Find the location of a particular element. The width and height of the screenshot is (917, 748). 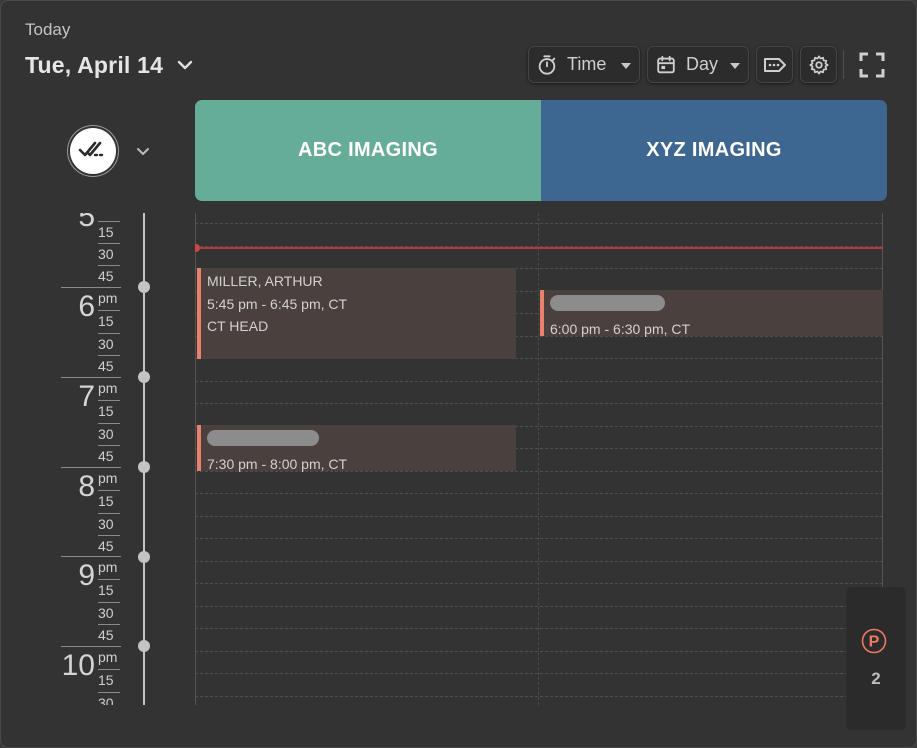

fullscreen-icon is located at coordinates (872, 65).